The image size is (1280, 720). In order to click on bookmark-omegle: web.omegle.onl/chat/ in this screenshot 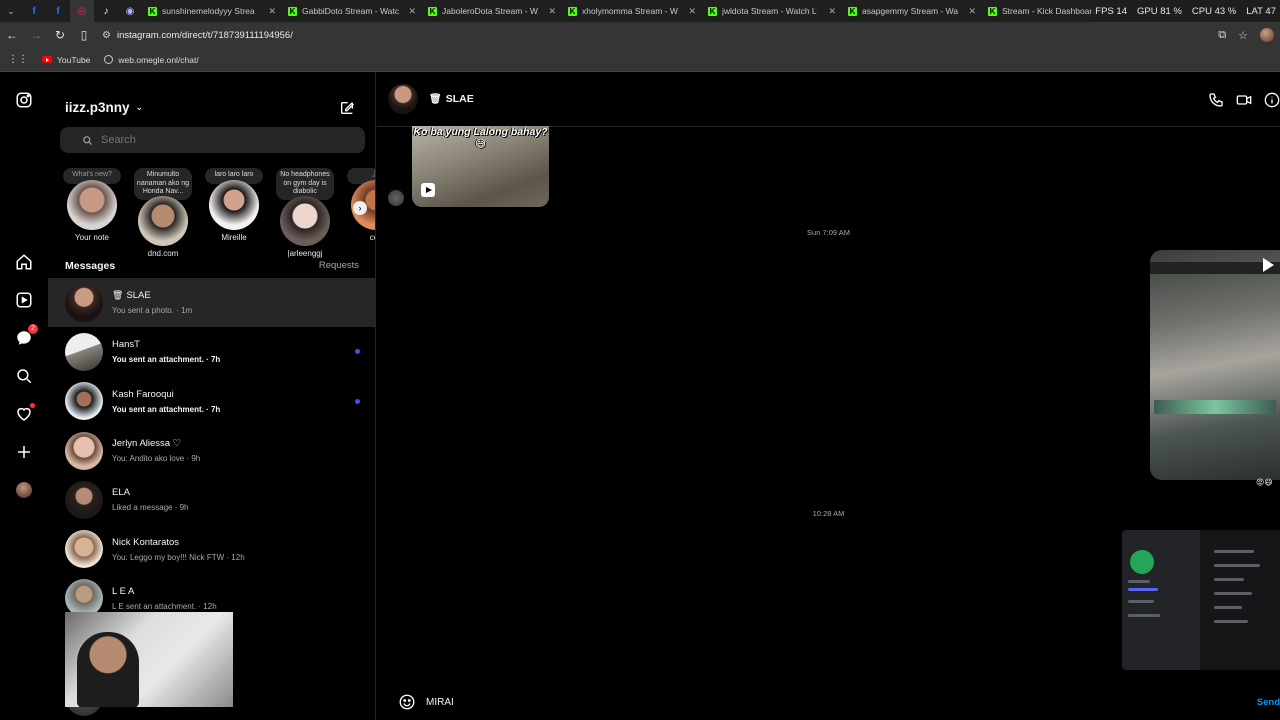, I will do `click(151, 59)`.